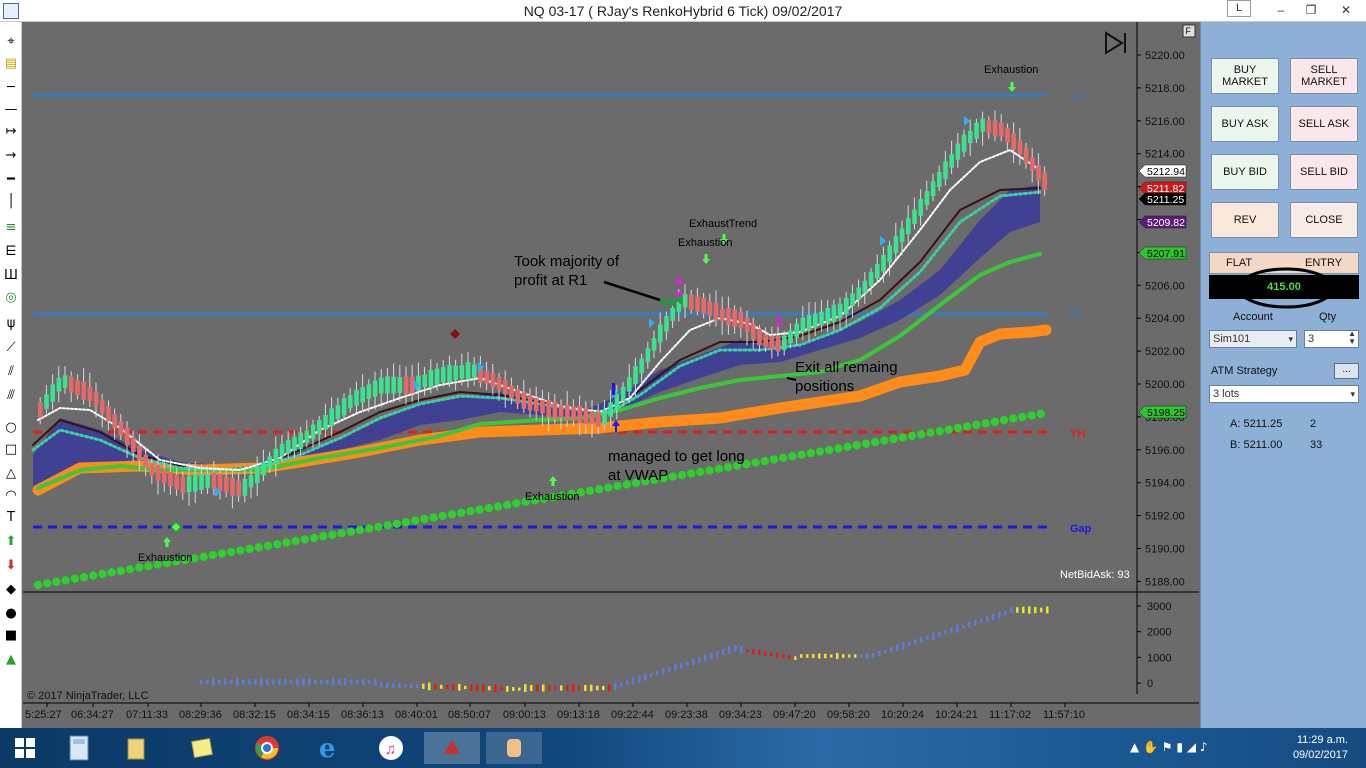 The image size is (1366, 768). I want to click on svg-text: e, so click(327, 748).